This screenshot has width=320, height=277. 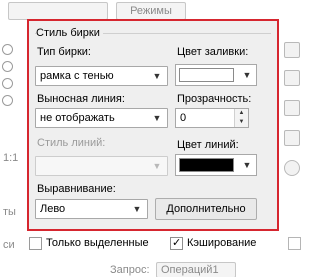 I want to click on selected-only-label: Только выделенные, so click(x=97, y=243).